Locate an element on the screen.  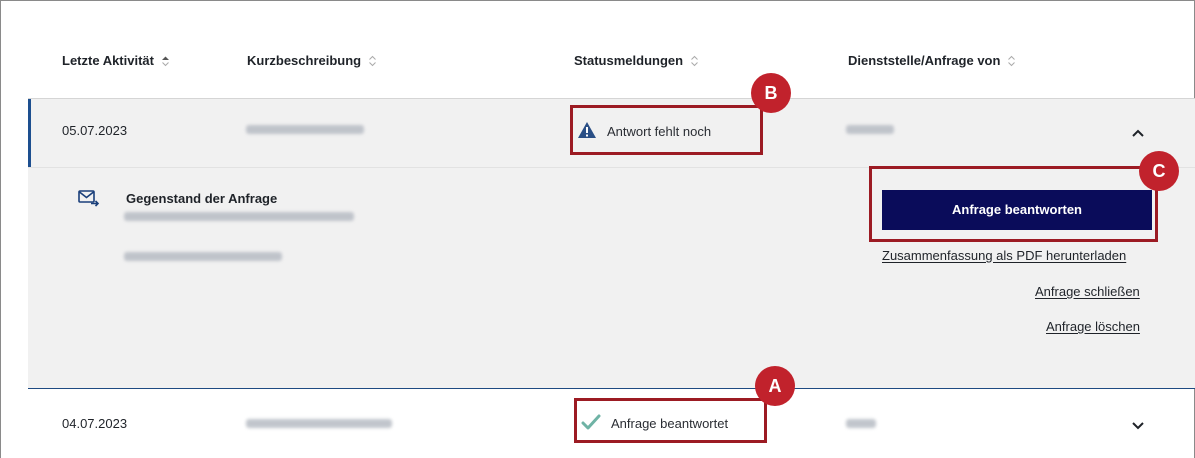
row-date: 05.07.2023 is located at coordinates (95, 130).